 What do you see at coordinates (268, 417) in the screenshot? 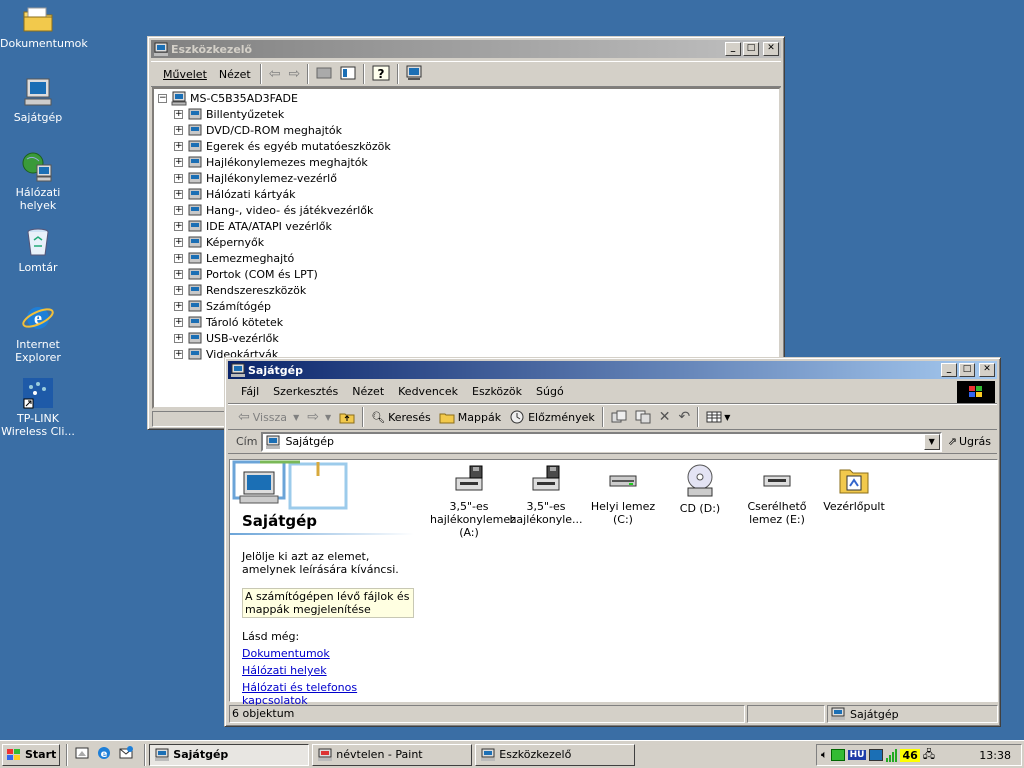
I see `back-button: ⇦ Vissza ▼` at bounding box center [268, 417].